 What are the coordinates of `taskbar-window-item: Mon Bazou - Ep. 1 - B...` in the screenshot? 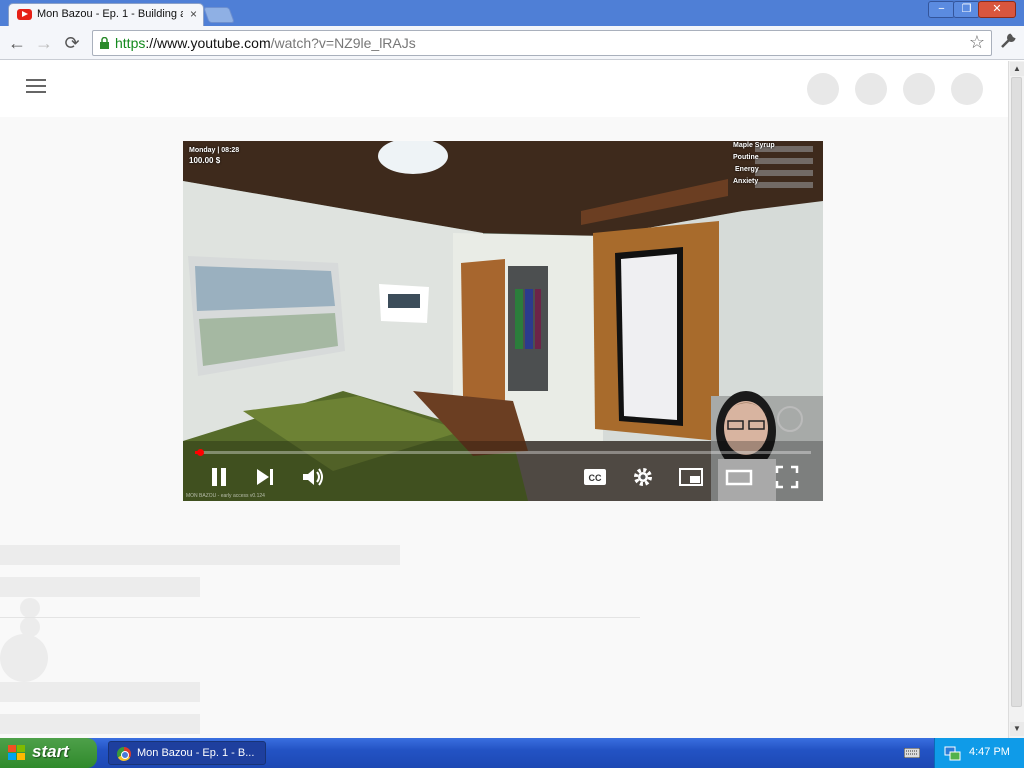 It's located at (187, 753).